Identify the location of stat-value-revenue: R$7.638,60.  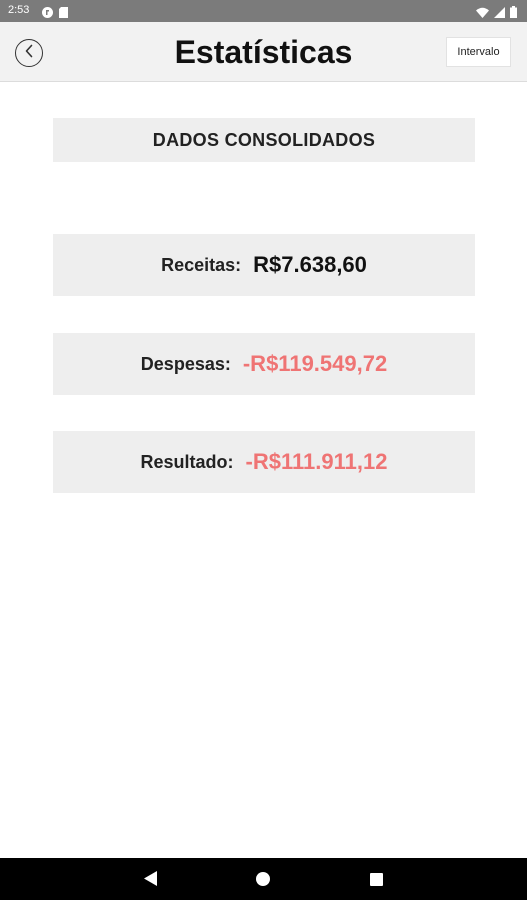
(310, 264).